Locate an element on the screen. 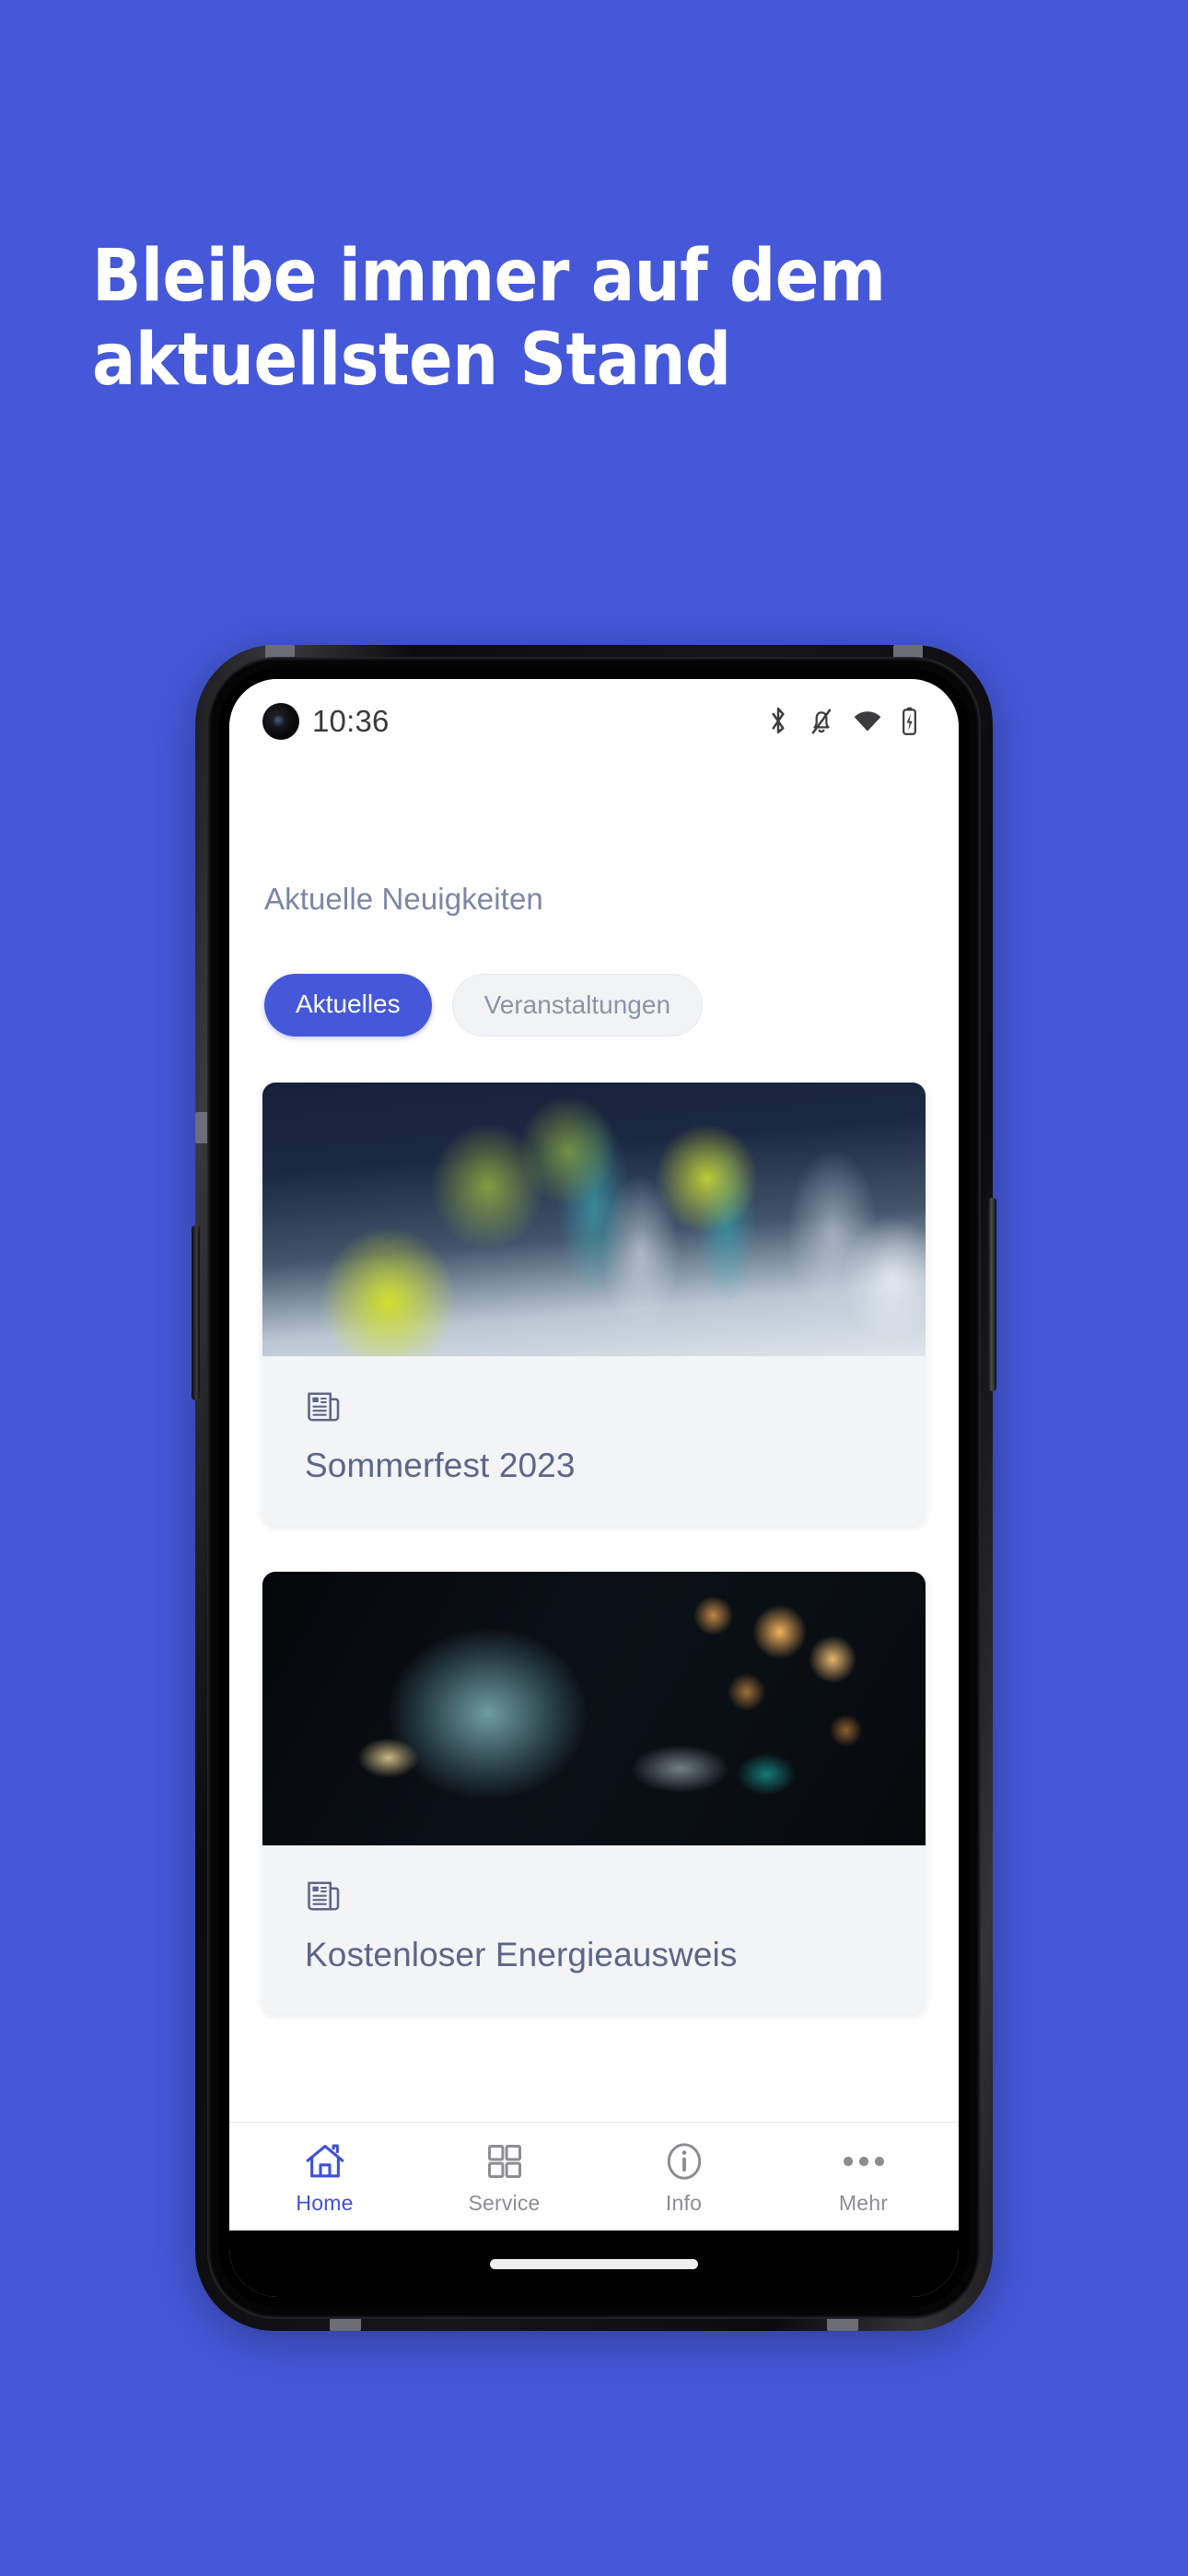 This screenshot has width=1188, height=2576. status-bar: 10:36 is located at coordinates (594, 721).